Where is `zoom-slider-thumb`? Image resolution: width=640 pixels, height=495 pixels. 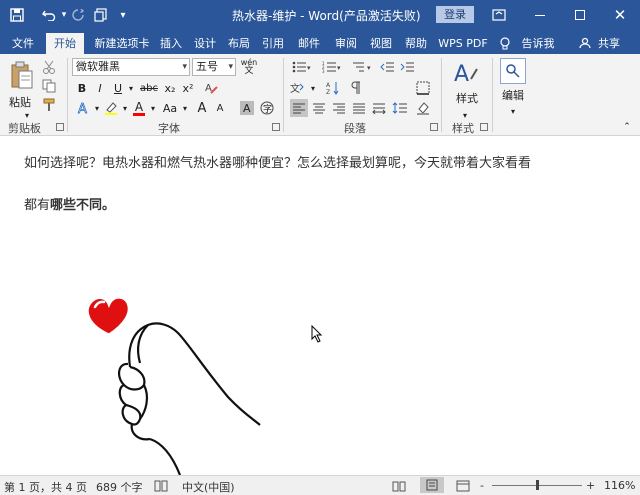 zoom-slider-thumb is located at coordinates (537, 485).